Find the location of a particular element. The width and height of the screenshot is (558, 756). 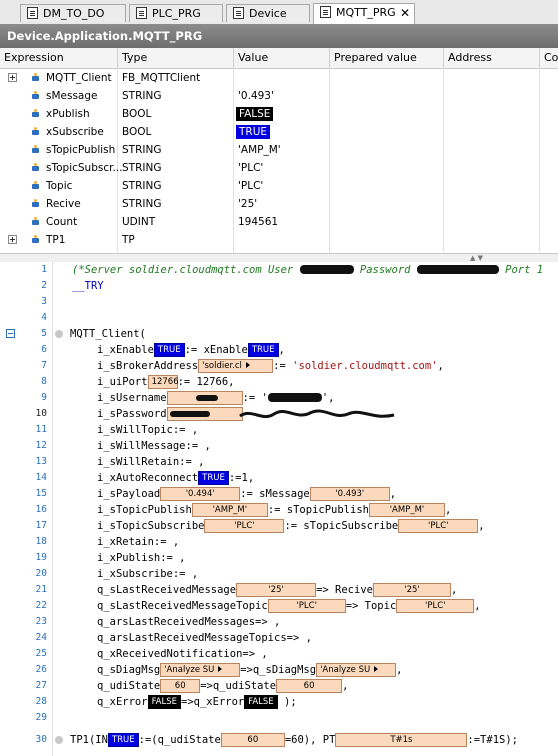

redacted-username is located at coordinates (326, 269).